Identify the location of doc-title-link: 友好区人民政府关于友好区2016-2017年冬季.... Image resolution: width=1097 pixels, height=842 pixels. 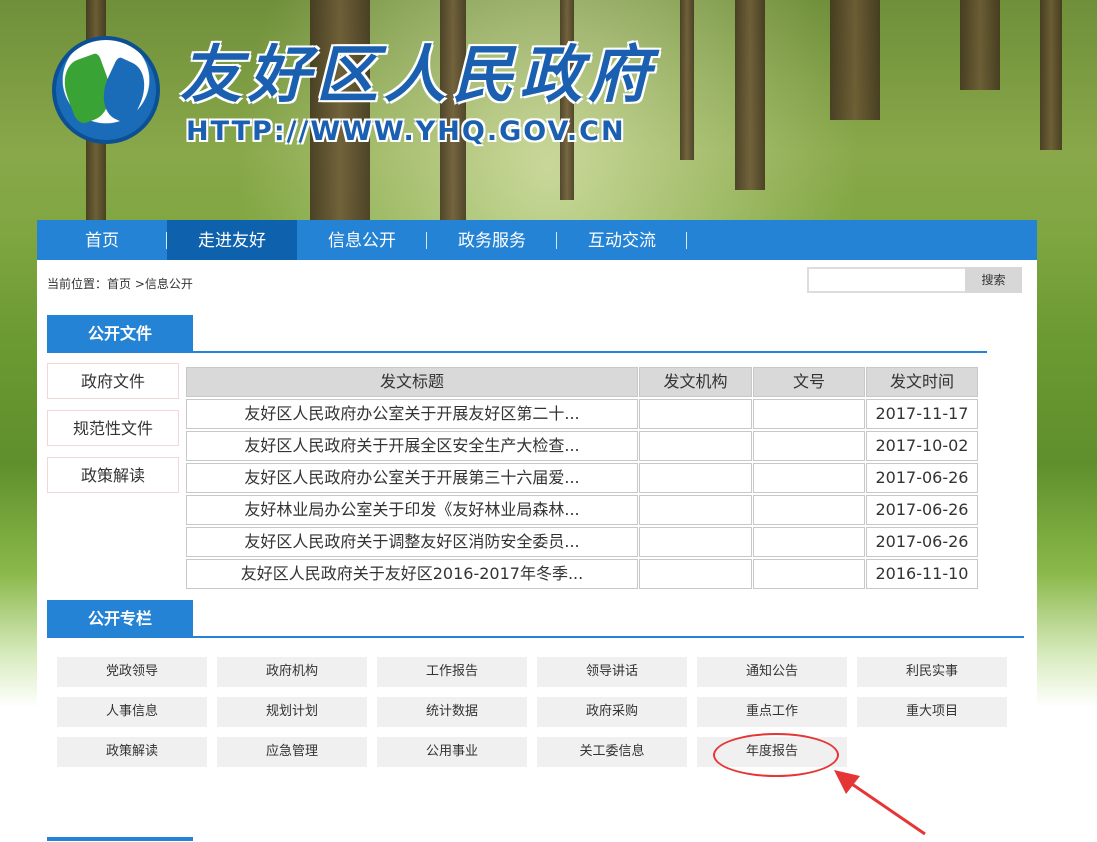
(412, 574).